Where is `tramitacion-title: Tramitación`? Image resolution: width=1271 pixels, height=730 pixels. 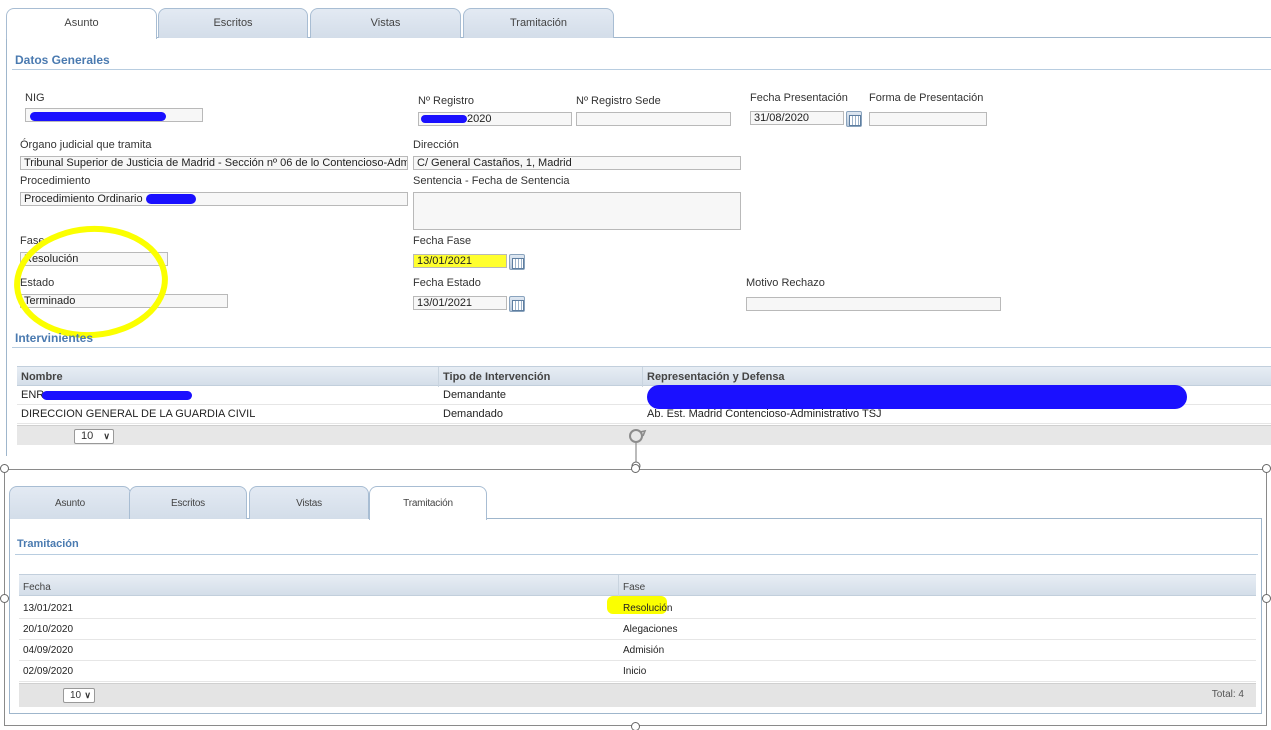
tramitacion-title: Tramitación is located at coordinates (48, 544).